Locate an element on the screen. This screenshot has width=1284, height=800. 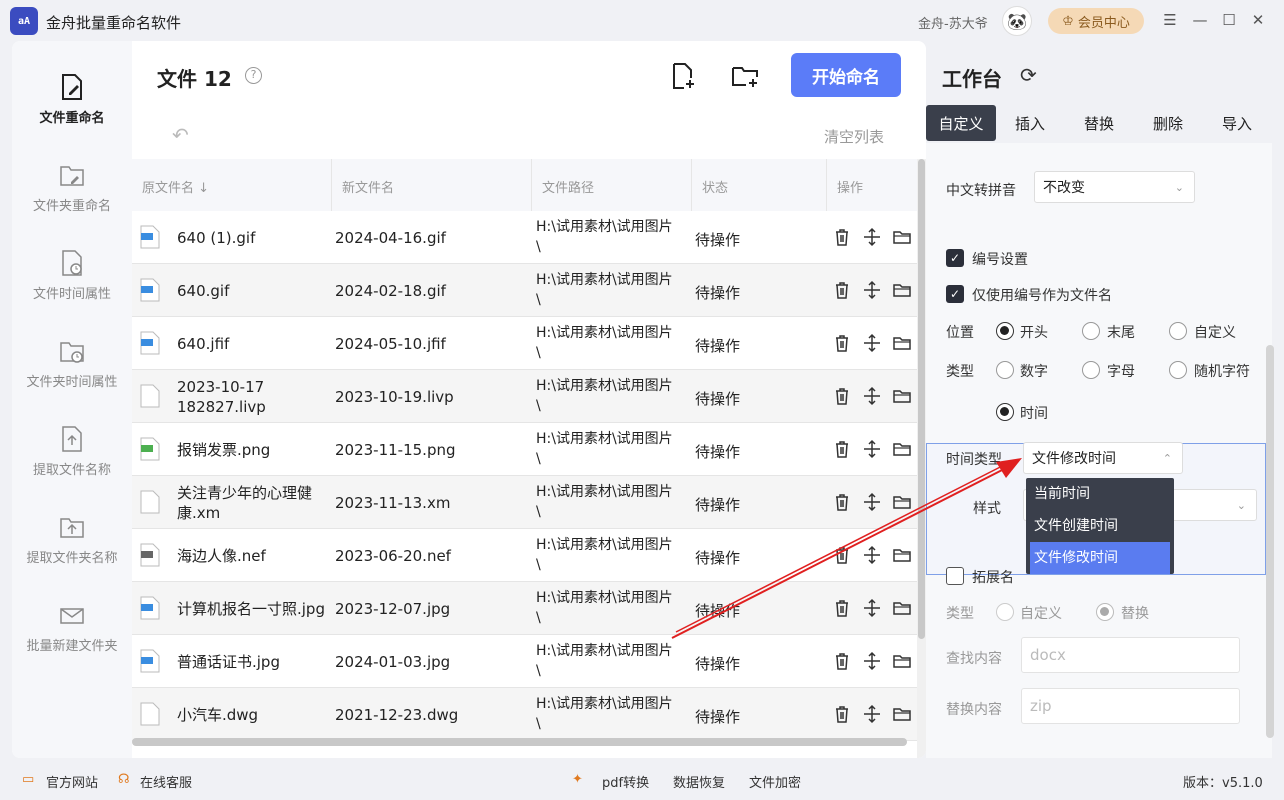
tab-insert: 插入 is located at coordinates (1030, 123).